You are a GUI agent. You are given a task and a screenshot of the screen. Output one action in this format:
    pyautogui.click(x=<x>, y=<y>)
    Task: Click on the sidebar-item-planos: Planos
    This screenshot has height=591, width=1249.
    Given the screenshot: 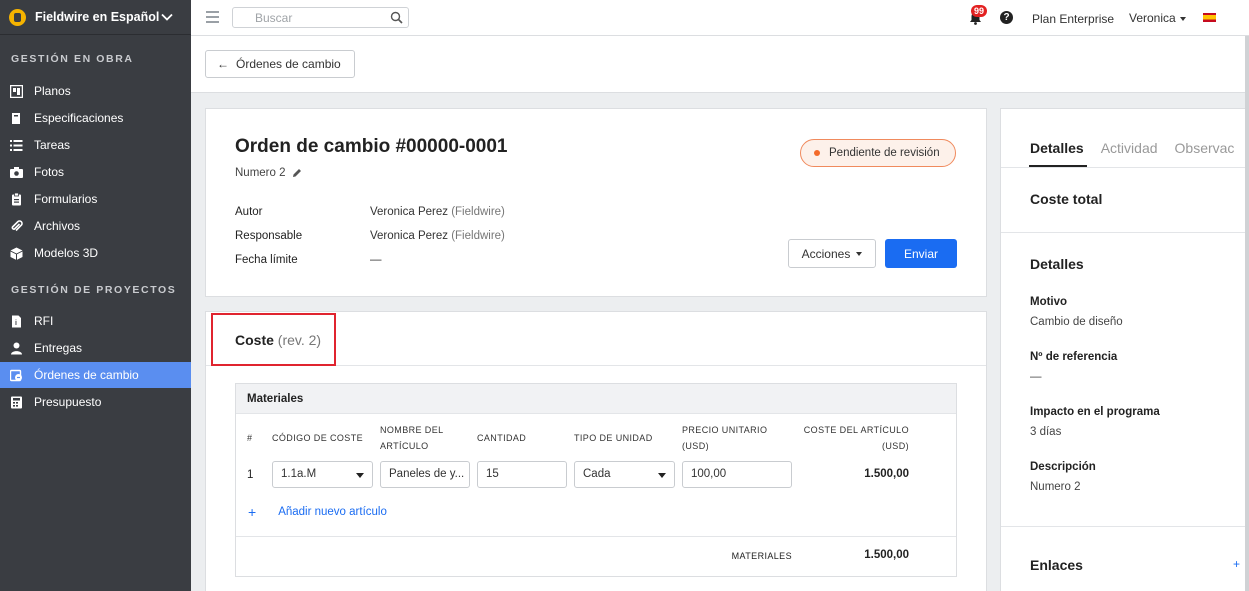 What is the action you would take?
    pyautogui.click(x=95, y=91)
    